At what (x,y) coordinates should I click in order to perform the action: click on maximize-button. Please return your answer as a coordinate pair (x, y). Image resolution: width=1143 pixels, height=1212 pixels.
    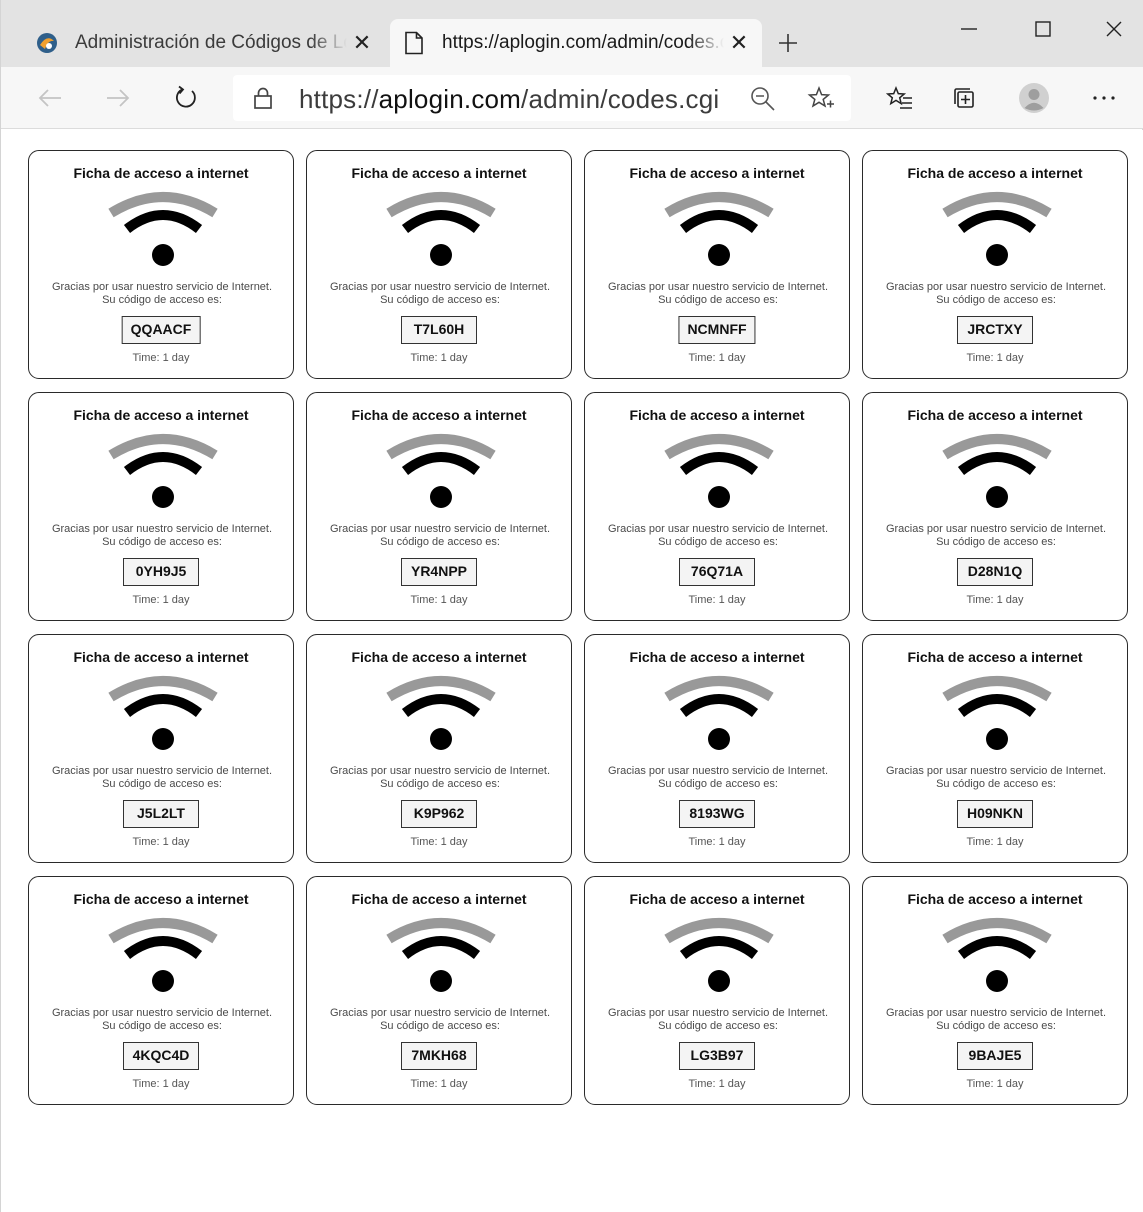
    Looking at the image, I should click on (1043, 29).